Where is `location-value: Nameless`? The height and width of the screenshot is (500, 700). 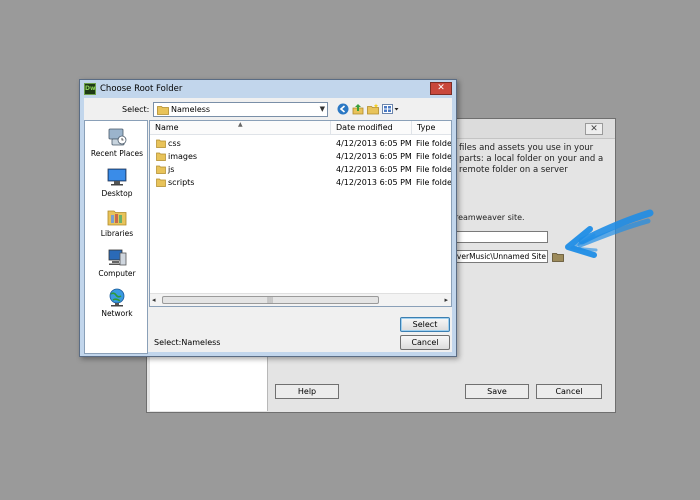
location-value: Nameless is located at coordinates (191, 109).